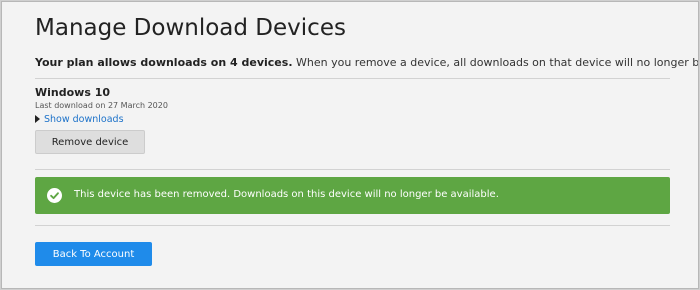  What do you see at coordinates (73, 92) in the screenshot?
I see `device-name: Windows 10` at bounding box center [73, 92].